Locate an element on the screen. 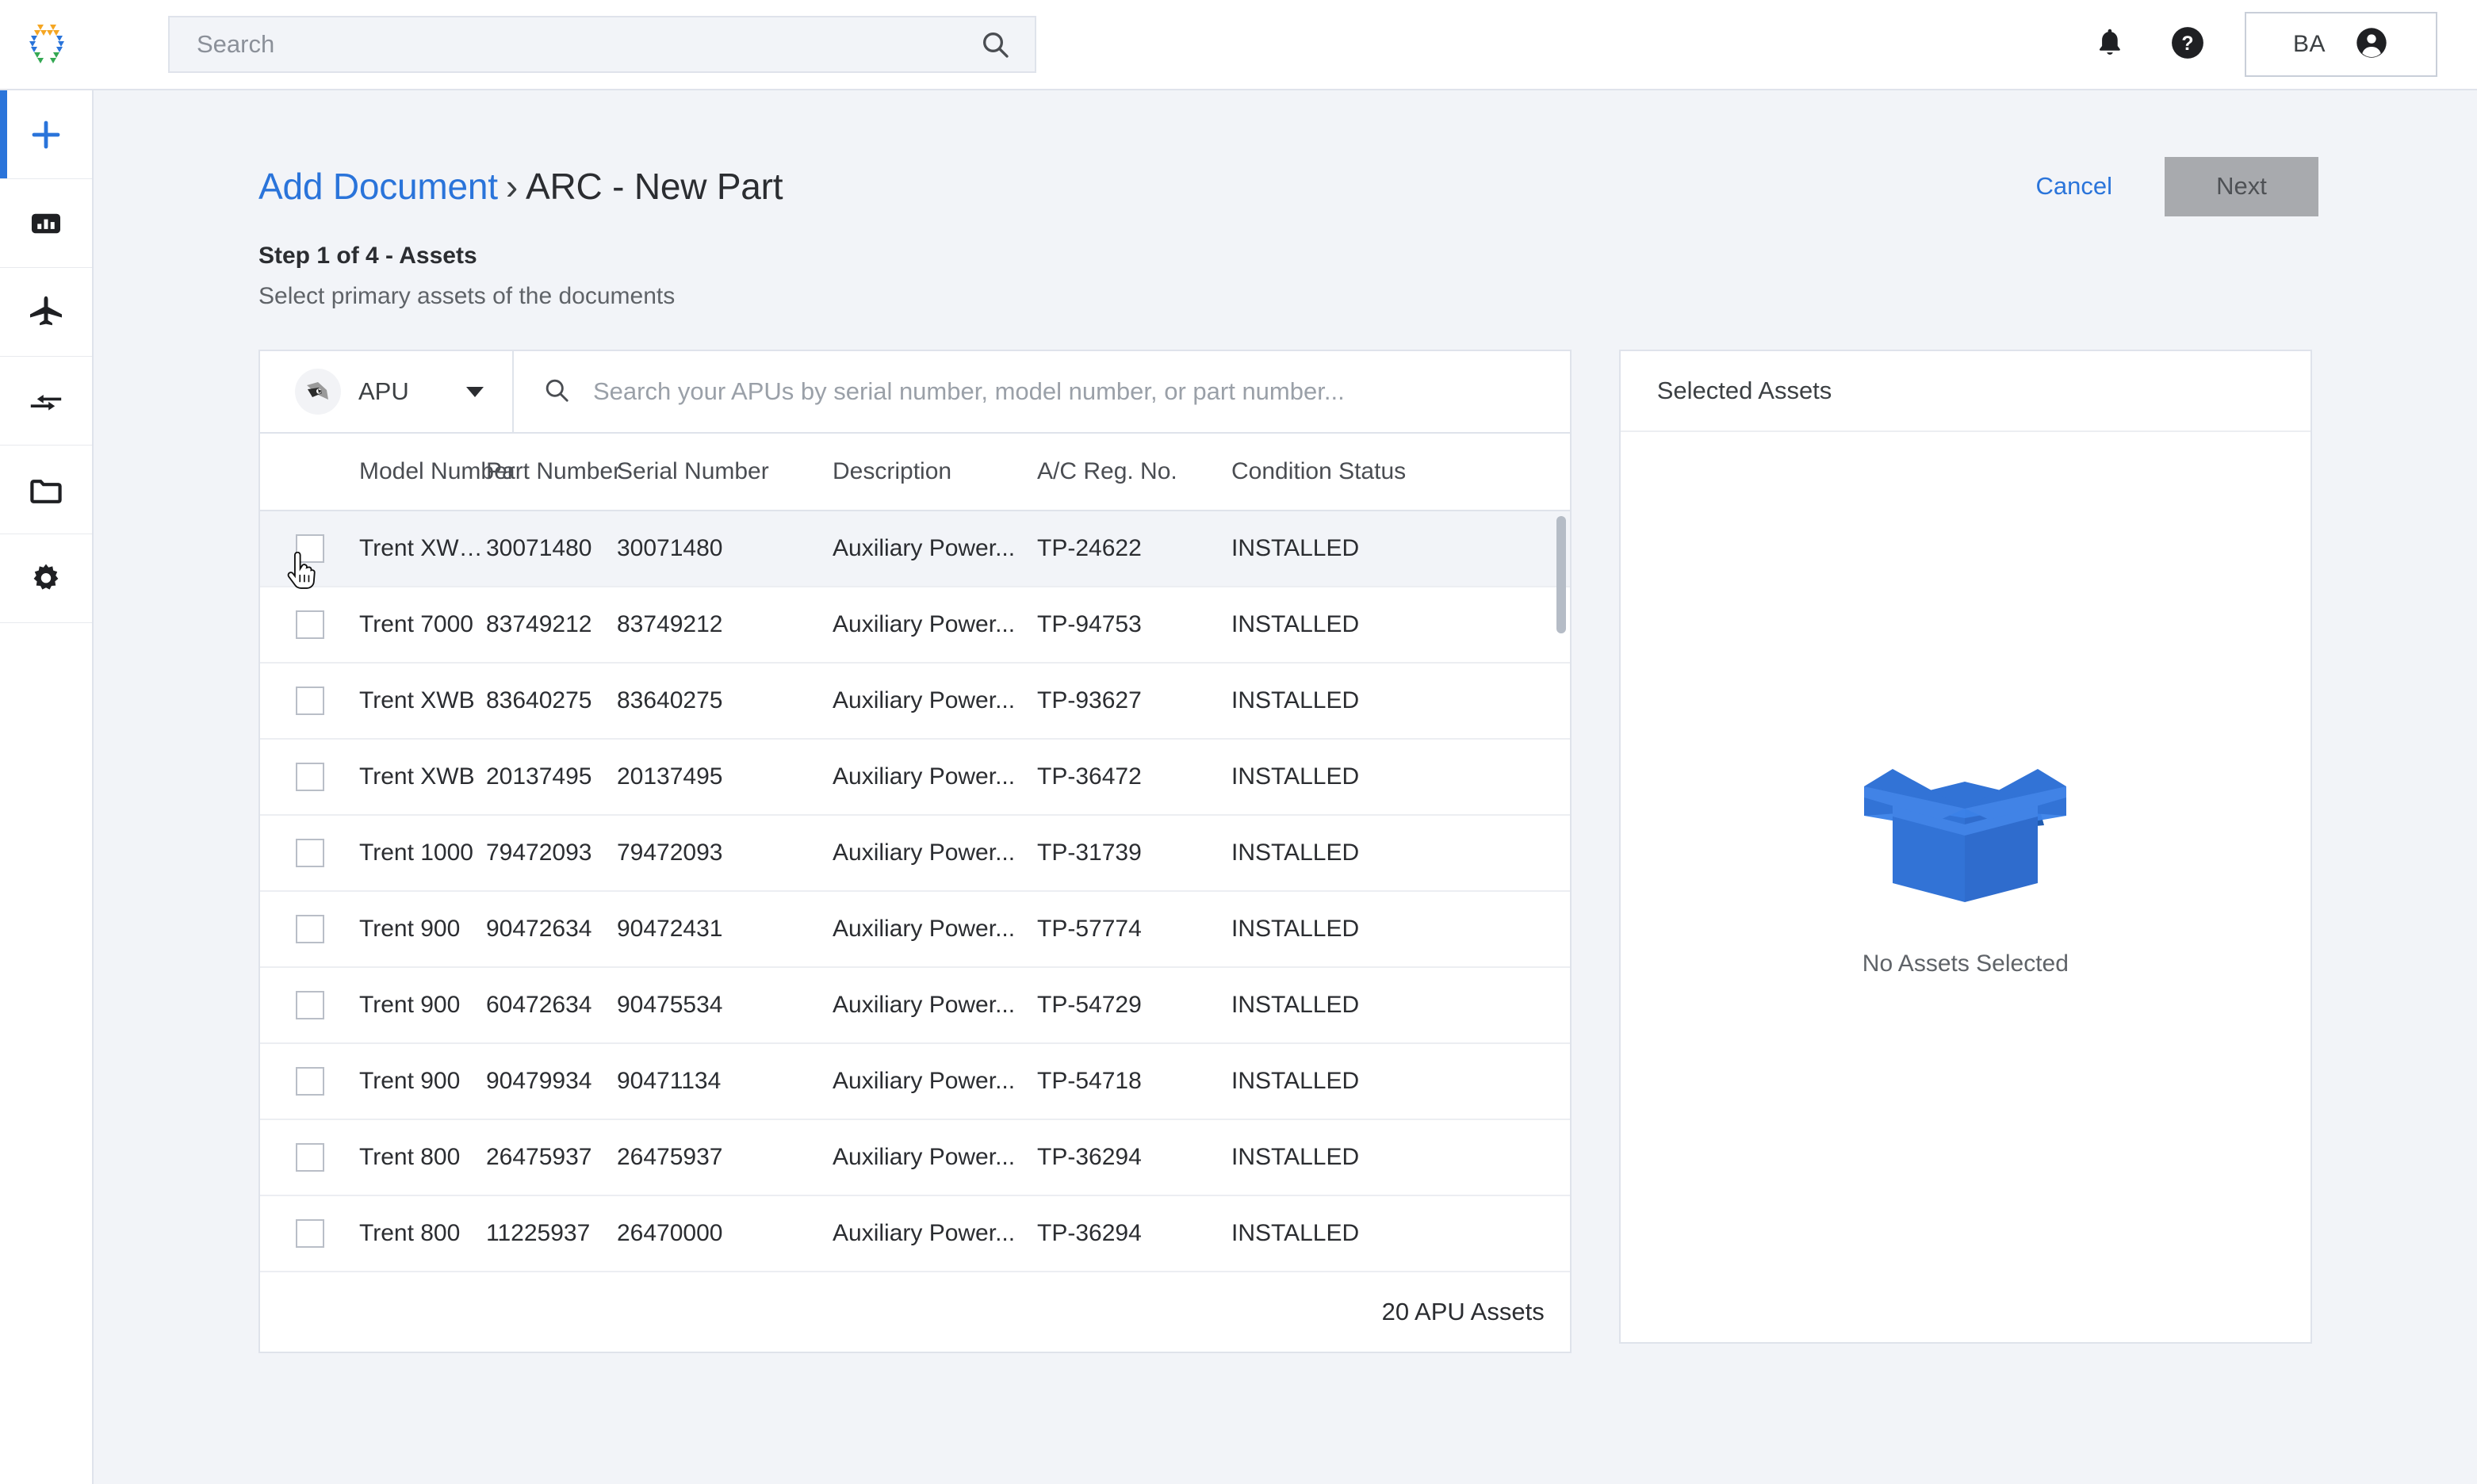  apu-tailcone-icon is located at coordinates (318, 392).